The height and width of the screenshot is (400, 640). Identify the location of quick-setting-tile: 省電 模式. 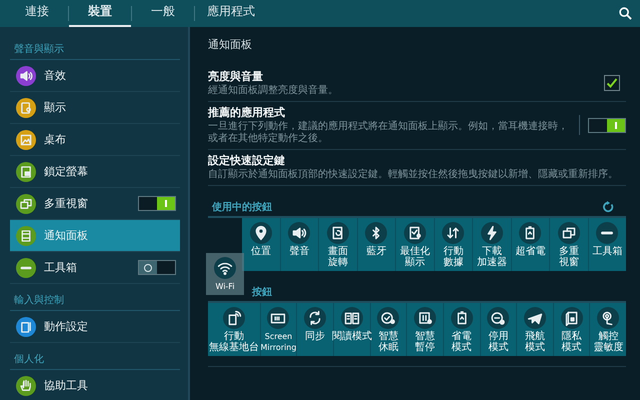
(462, 329).